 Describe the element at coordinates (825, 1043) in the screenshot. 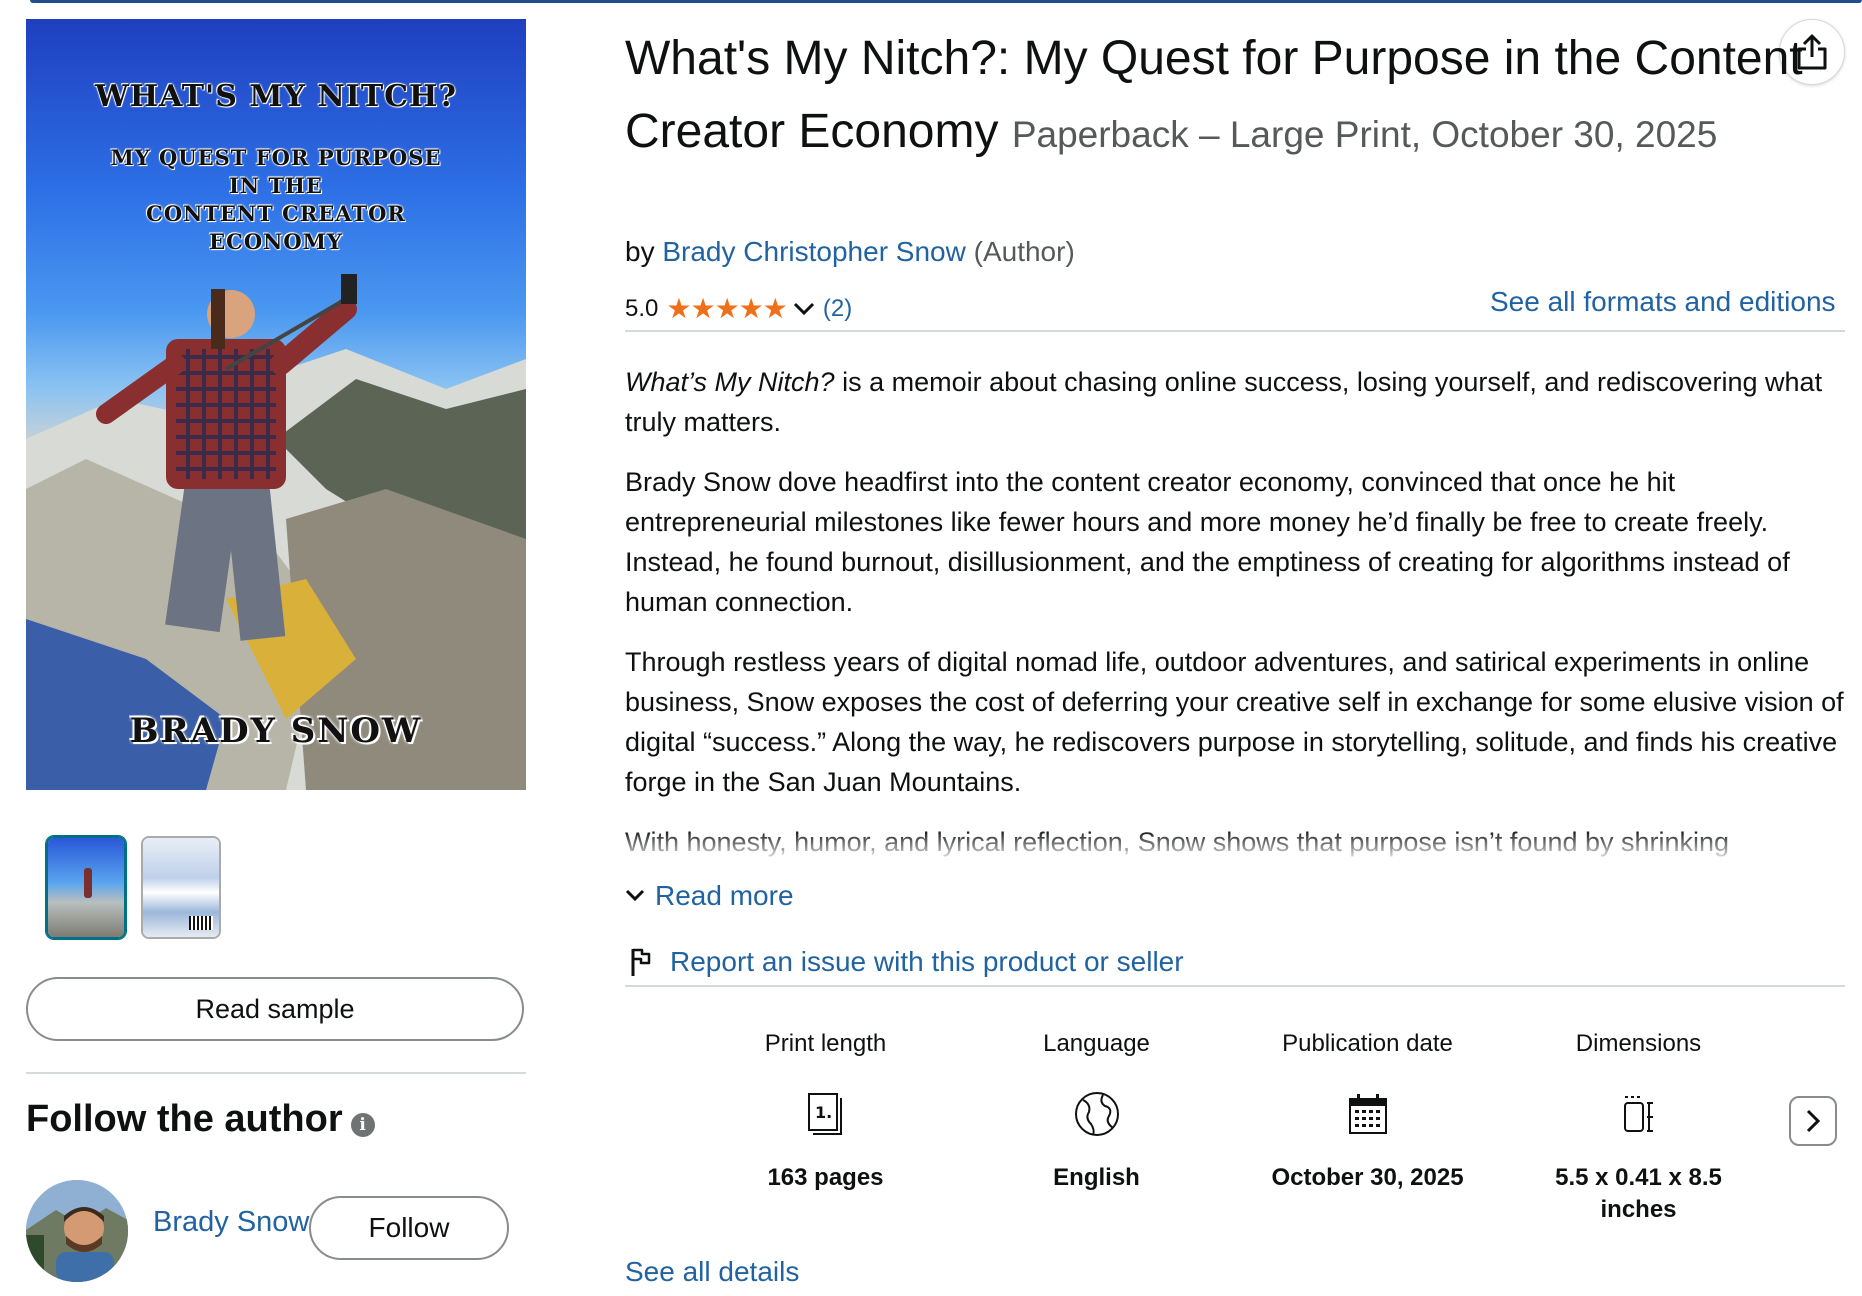

I see `detail-label: Print length` at that location.